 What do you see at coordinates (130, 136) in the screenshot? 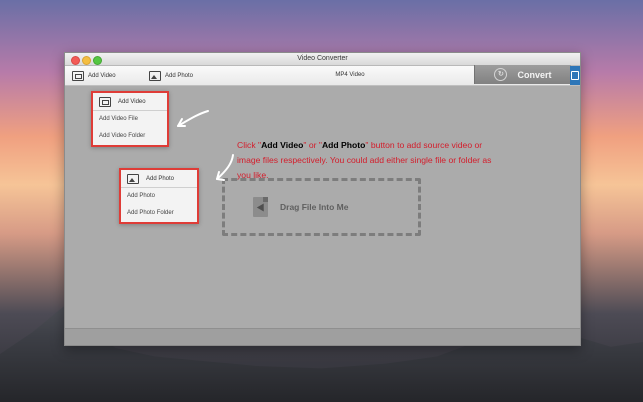
I see `add-video-folder-item: Add Video Folder` at bounding box center [130, 136].